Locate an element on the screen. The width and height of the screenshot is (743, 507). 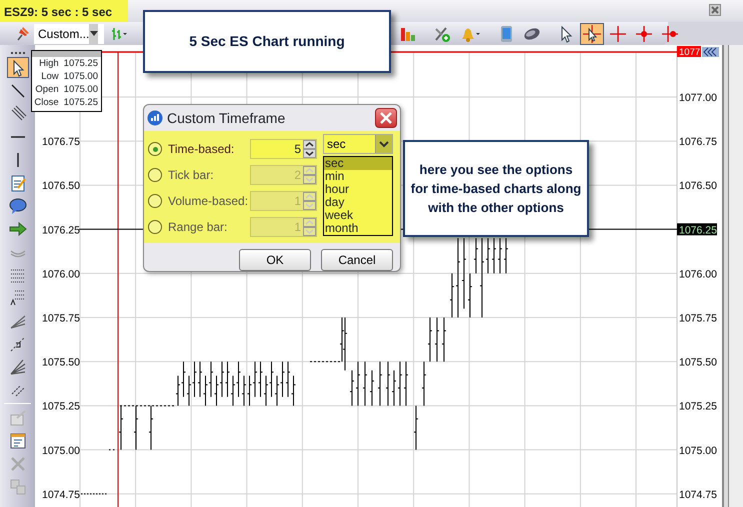
ohlc-label: Low is located at coordinates (50, 76).